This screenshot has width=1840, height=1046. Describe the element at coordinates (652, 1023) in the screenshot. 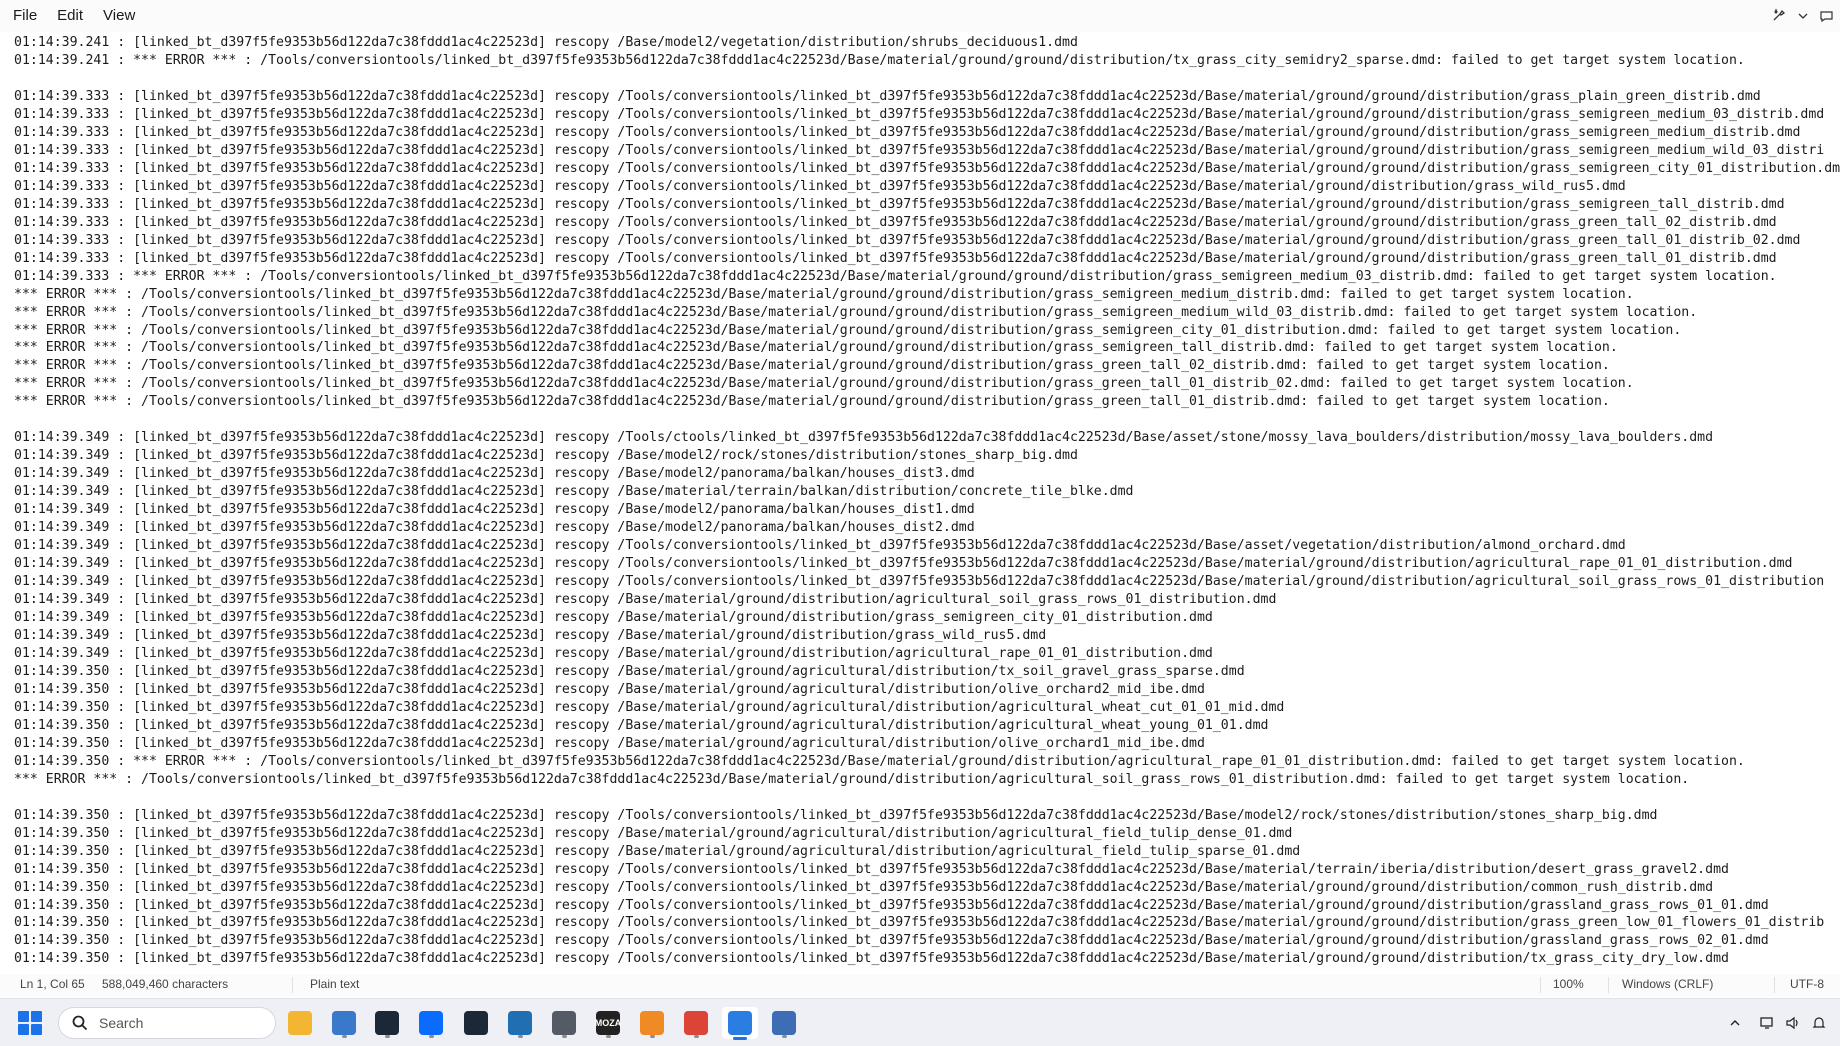

I see `taskbar-app-media-player` at that location.